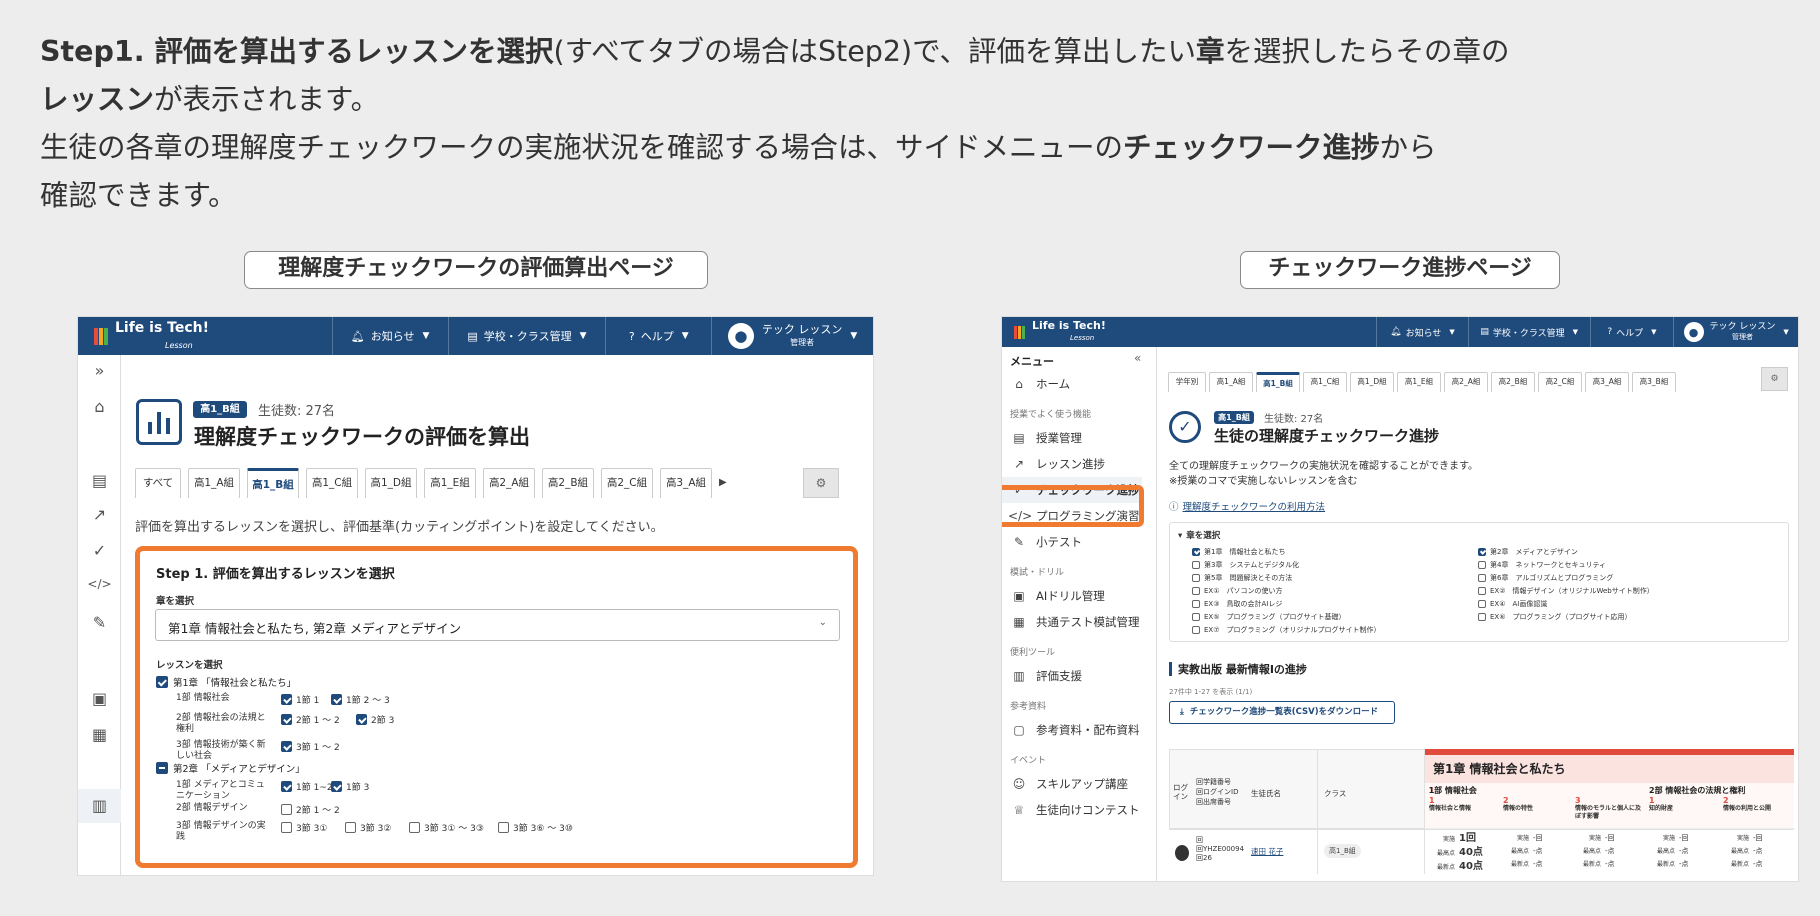  Describe the element at coordinates (1072, 542) in the screenshot. I see `menu-item: ✎ 小テスト` at that location.